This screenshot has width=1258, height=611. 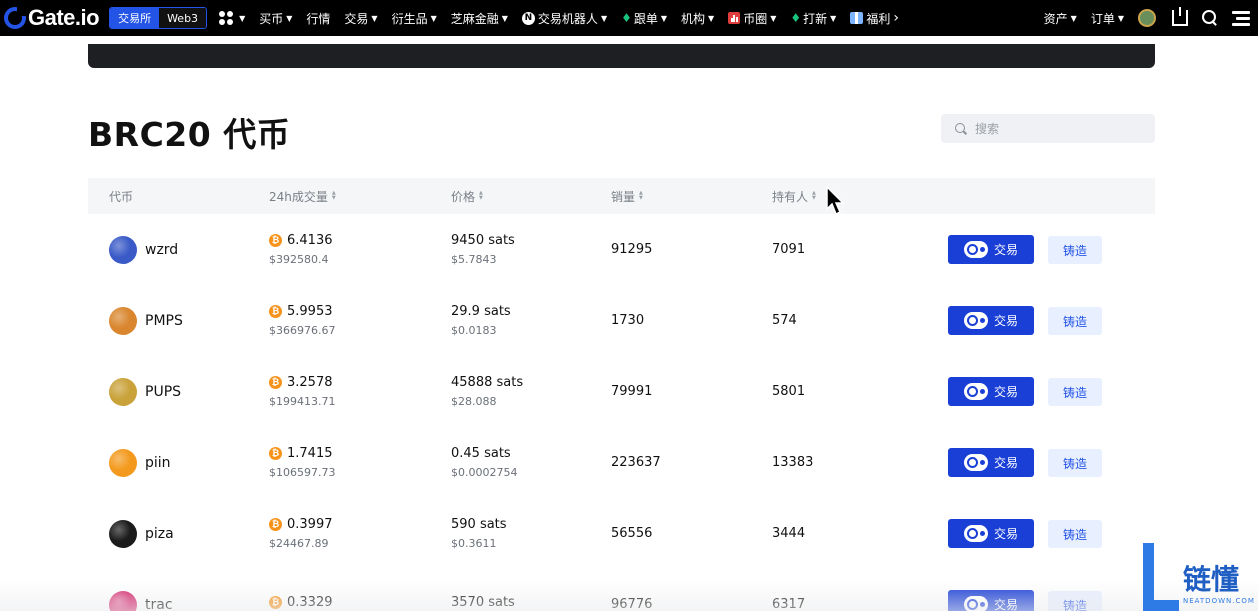 What do you see at coordinates (789, 604) in the screenshot?
I see `holders-cell: 6317` at bounding box center [789, 604].